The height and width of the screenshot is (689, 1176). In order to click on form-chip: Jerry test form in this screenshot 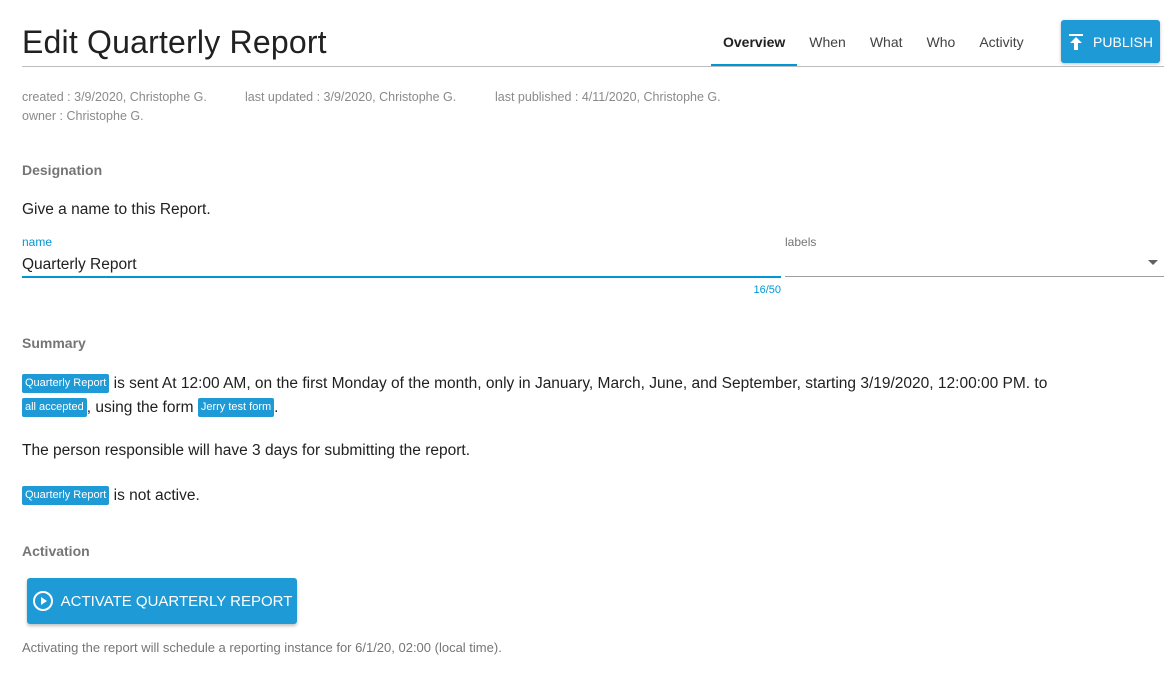, I will do `click(236, 407)`.